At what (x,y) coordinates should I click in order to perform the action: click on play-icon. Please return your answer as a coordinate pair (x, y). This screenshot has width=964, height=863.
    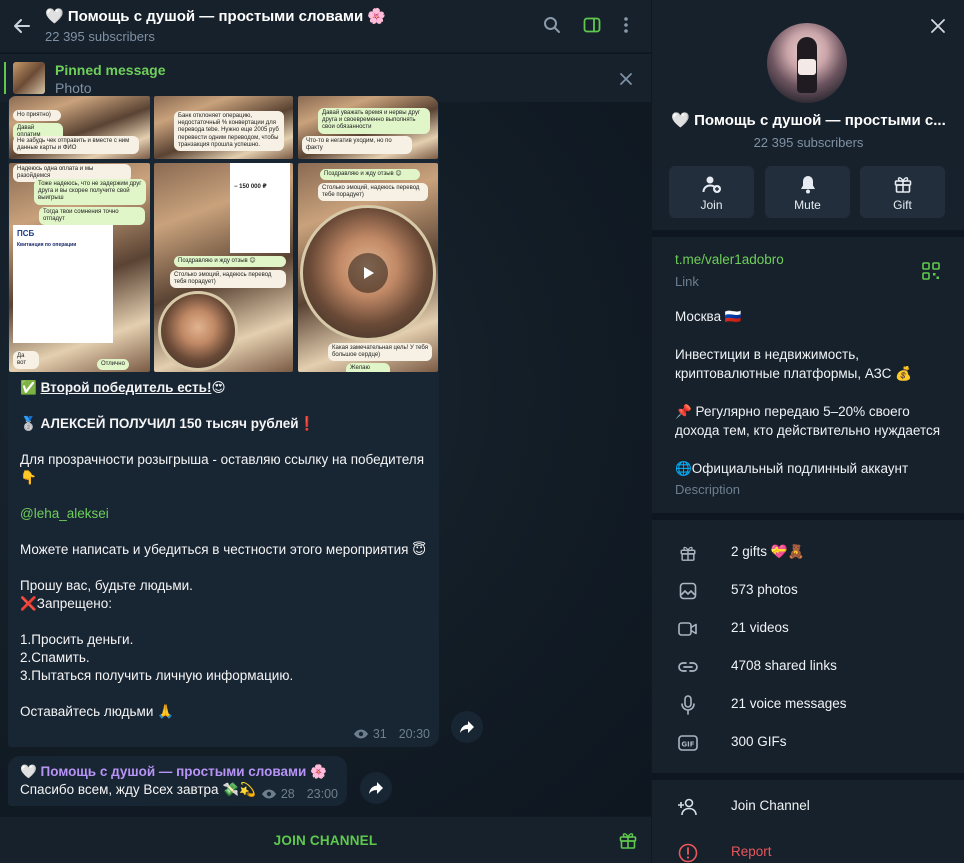
    Looking at the image, I should click on (368, 273).